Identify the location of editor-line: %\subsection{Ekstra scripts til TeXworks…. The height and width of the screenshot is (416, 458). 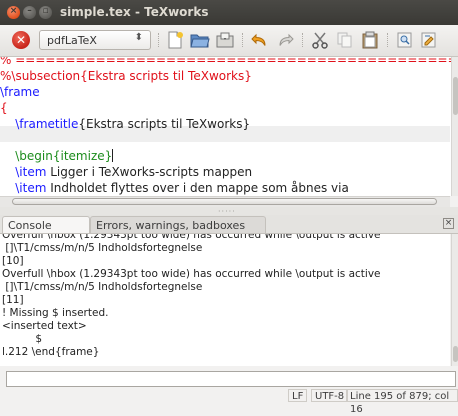
(225, 76).